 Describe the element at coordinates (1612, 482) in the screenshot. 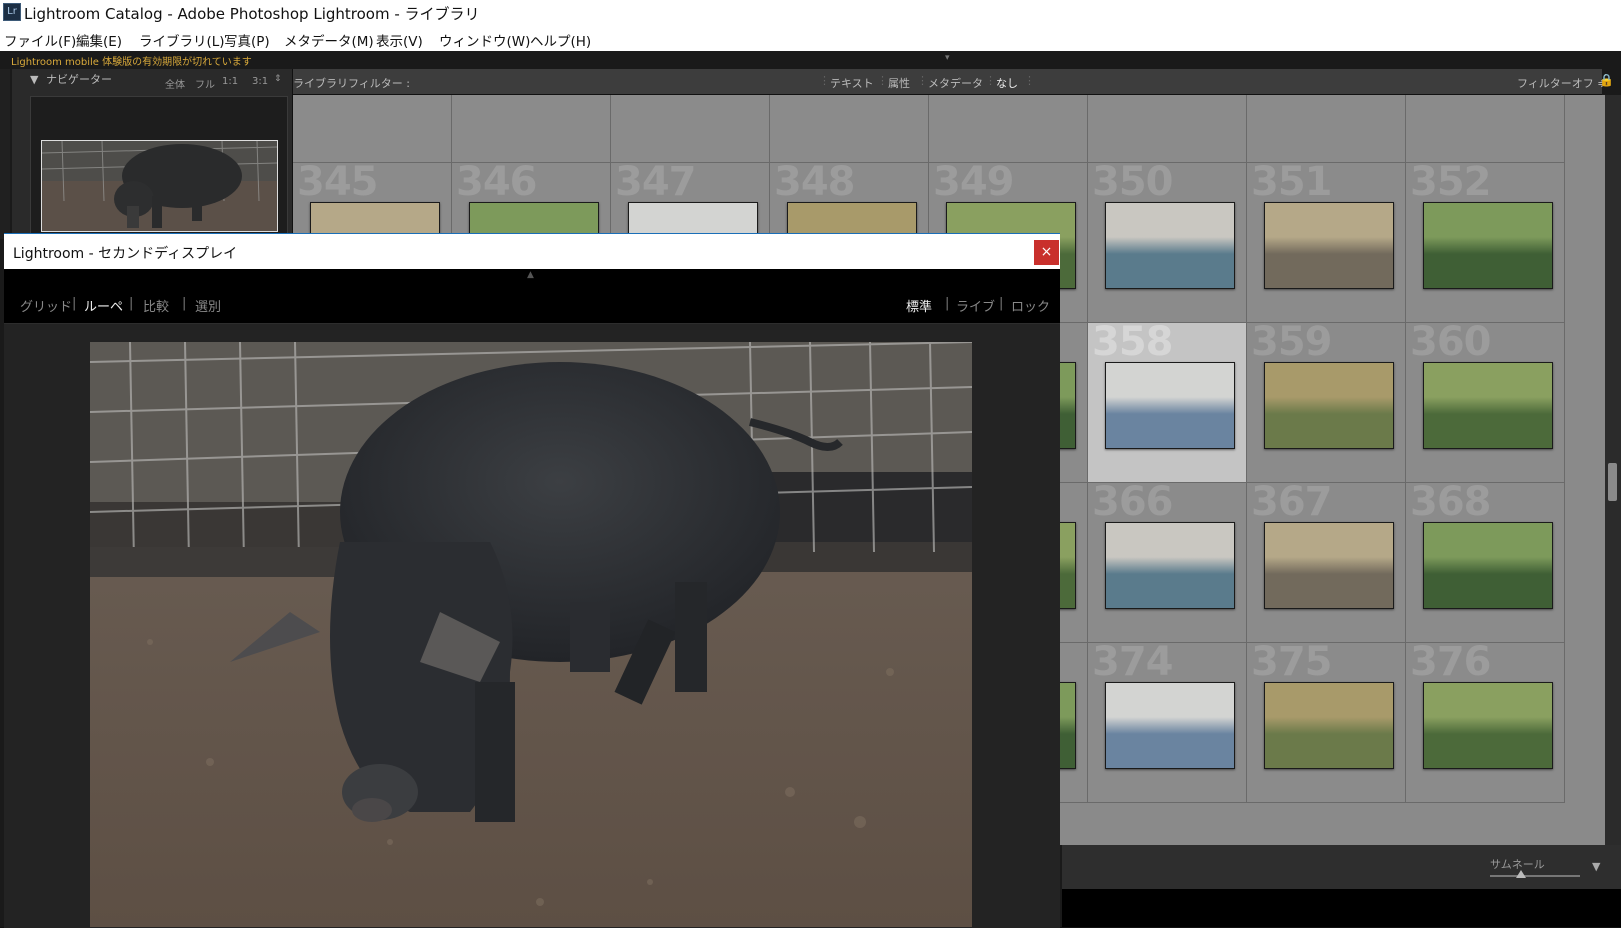

I see `grid-scrollbar-thumb` at that location.